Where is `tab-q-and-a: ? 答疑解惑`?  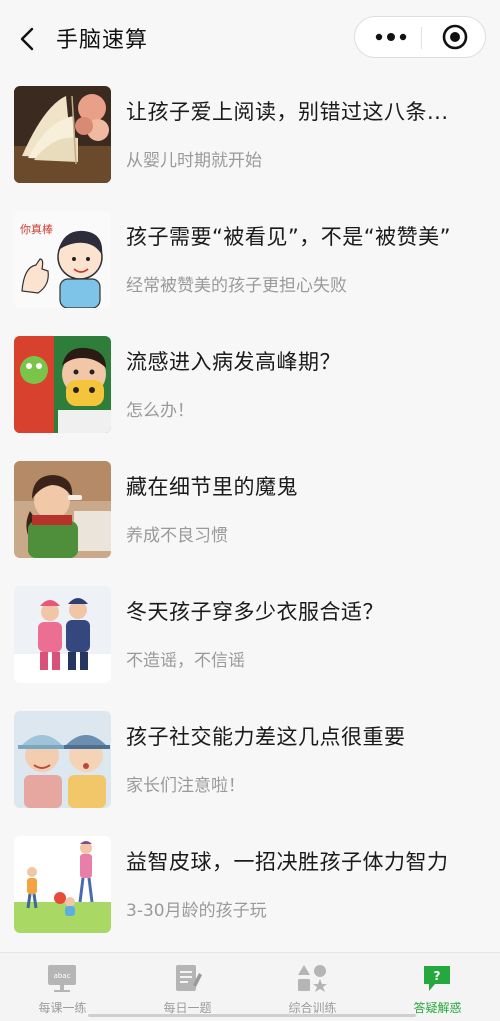 tab-q-and-a: ? 答疑解惑 is located at coordinates (437, 987).